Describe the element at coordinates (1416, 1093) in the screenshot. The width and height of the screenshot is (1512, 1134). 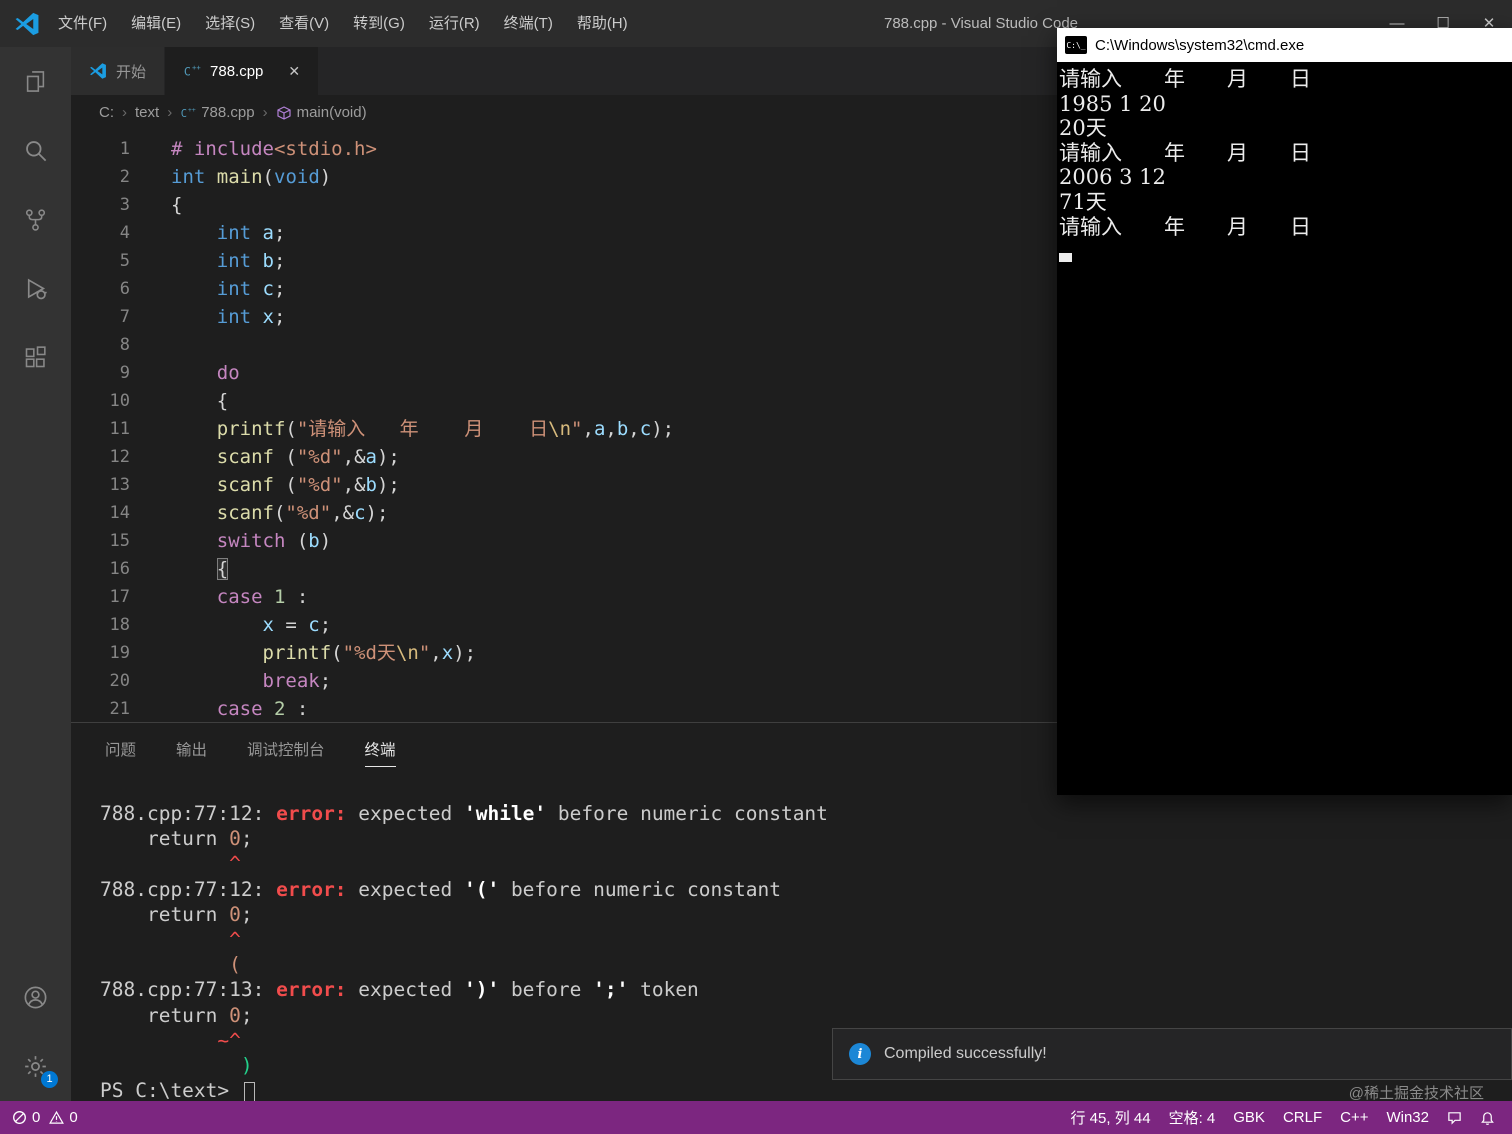
I see `watermark: @稀土掘金技术社区` at that location.